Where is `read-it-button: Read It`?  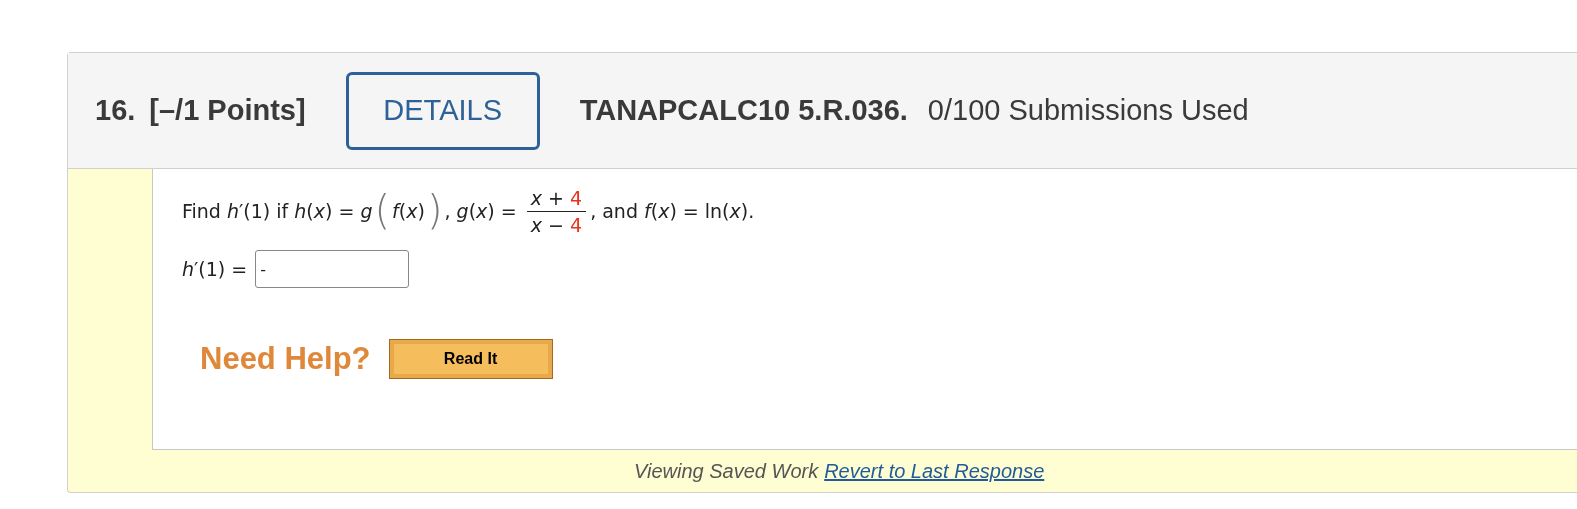 read-it-button: Read It is located at coordinates (470, 359).